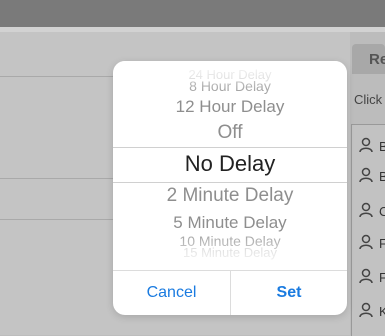 This screenshot has height=336, width=385. I want to click on user-list: B B C F F K, so click(368, 230).